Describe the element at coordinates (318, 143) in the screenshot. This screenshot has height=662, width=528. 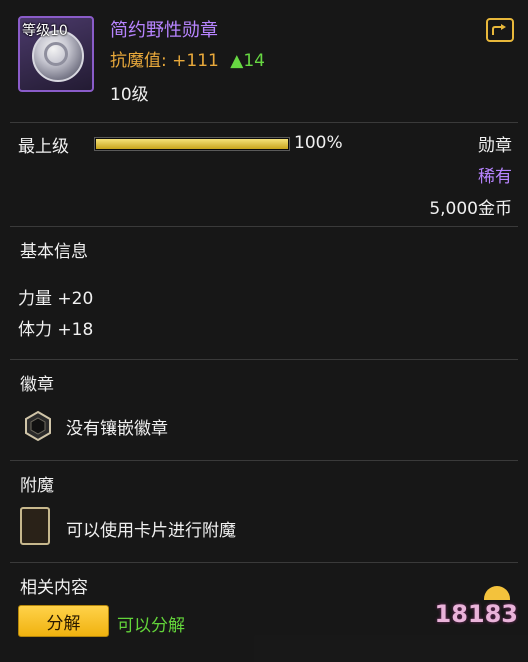
I see `upgrade-percent: 100%` at that location.